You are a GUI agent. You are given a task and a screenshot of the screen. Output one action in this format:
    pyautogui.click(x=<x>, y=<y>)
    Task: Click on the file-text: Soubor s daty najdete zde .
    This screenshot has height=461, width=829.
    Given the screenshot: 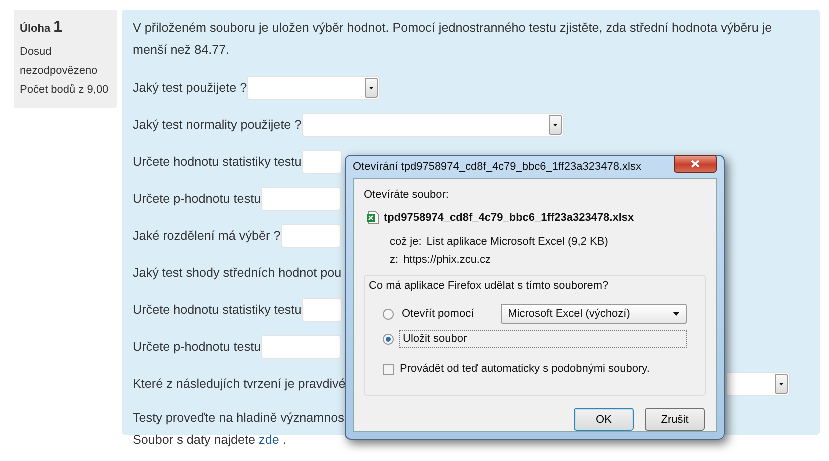 What is the action you would take?
    pyautogui.click(x=209, y=440)
    